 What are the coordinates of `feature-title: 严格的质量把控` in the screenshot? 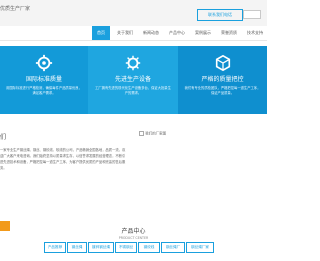 It's located at (222, 79).